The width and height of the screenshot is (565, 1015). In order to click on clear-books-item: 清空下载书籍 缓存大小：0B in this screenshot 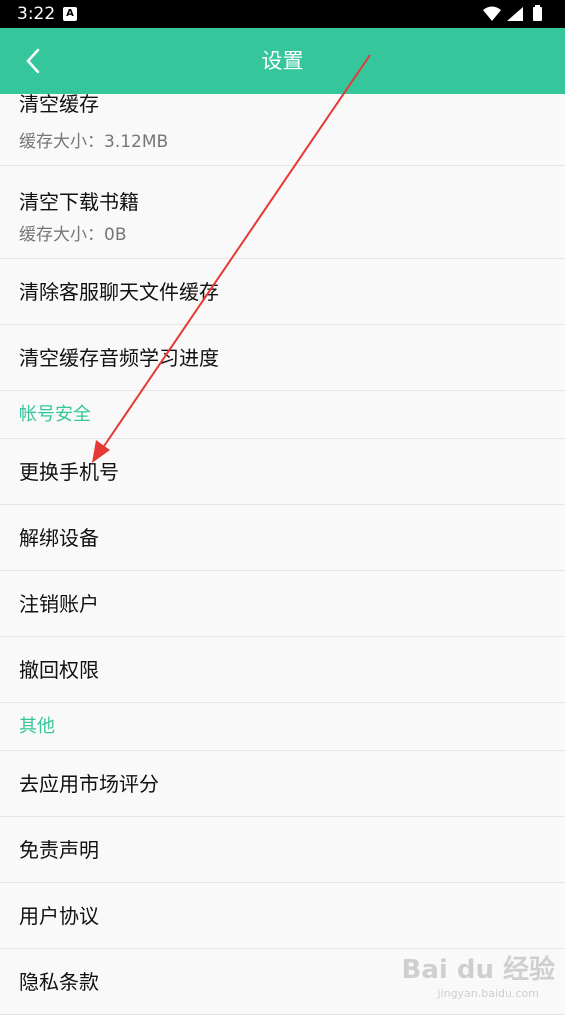, I will do `click(282, 212)`.